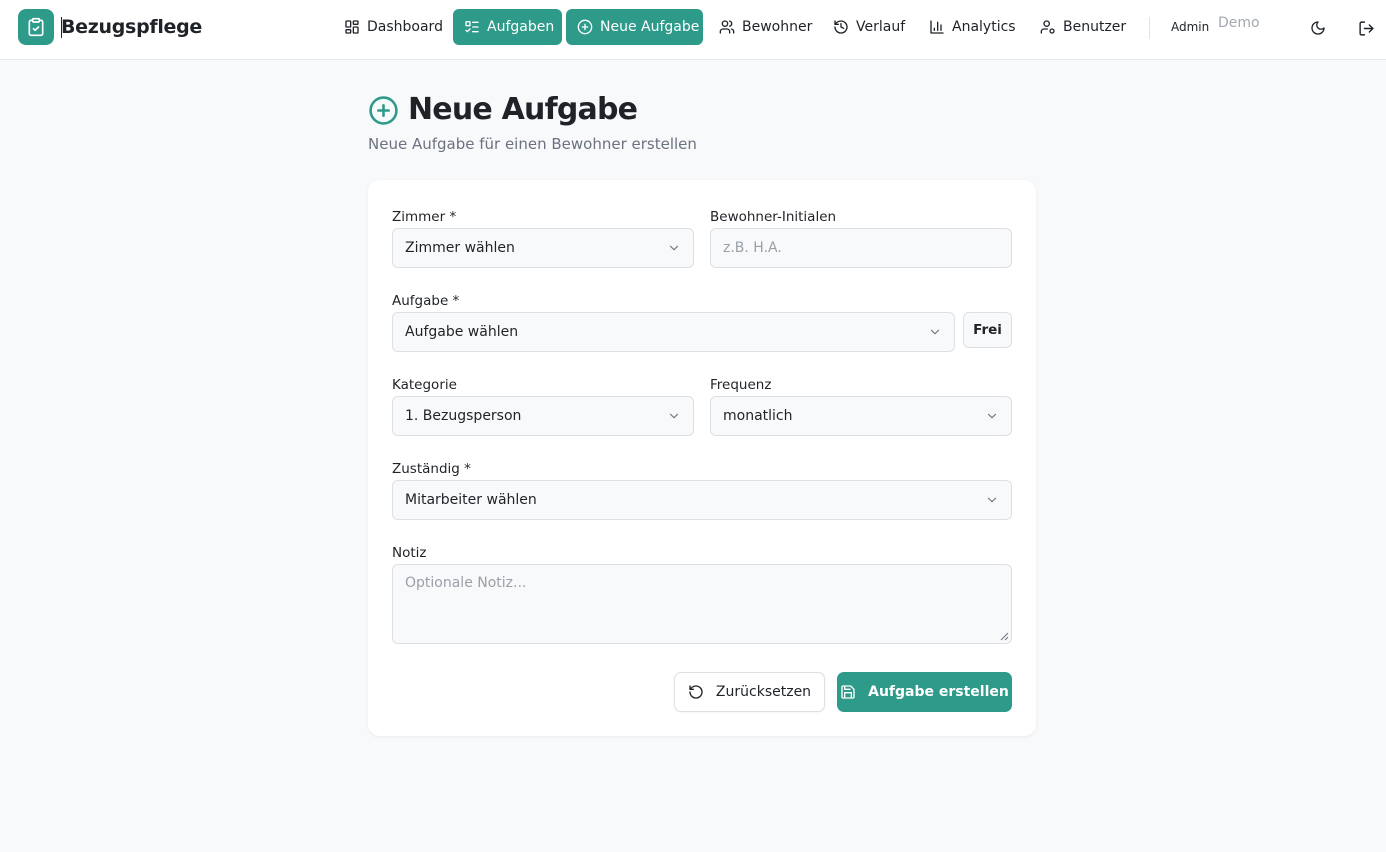 The height and width of the screenshot is (852, 1386). I want to click on clipboard-check-icon, so click(36, 27).